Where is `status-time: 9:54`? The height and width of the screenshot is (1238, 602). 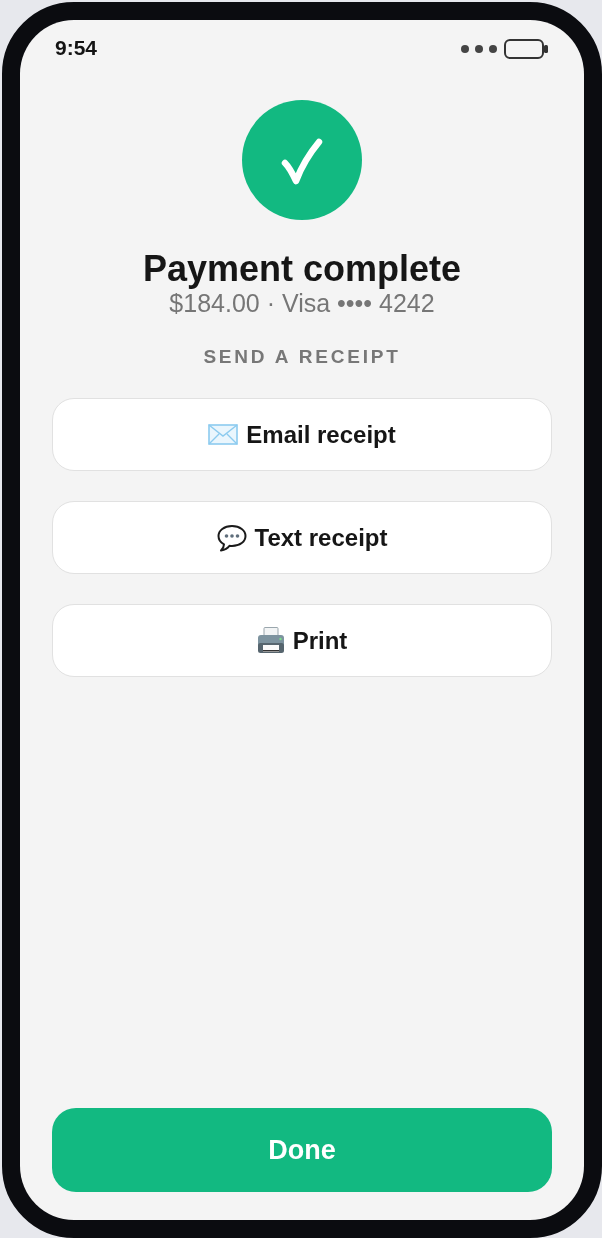
status-time: 9:54 is located at coordinates (76, 48).